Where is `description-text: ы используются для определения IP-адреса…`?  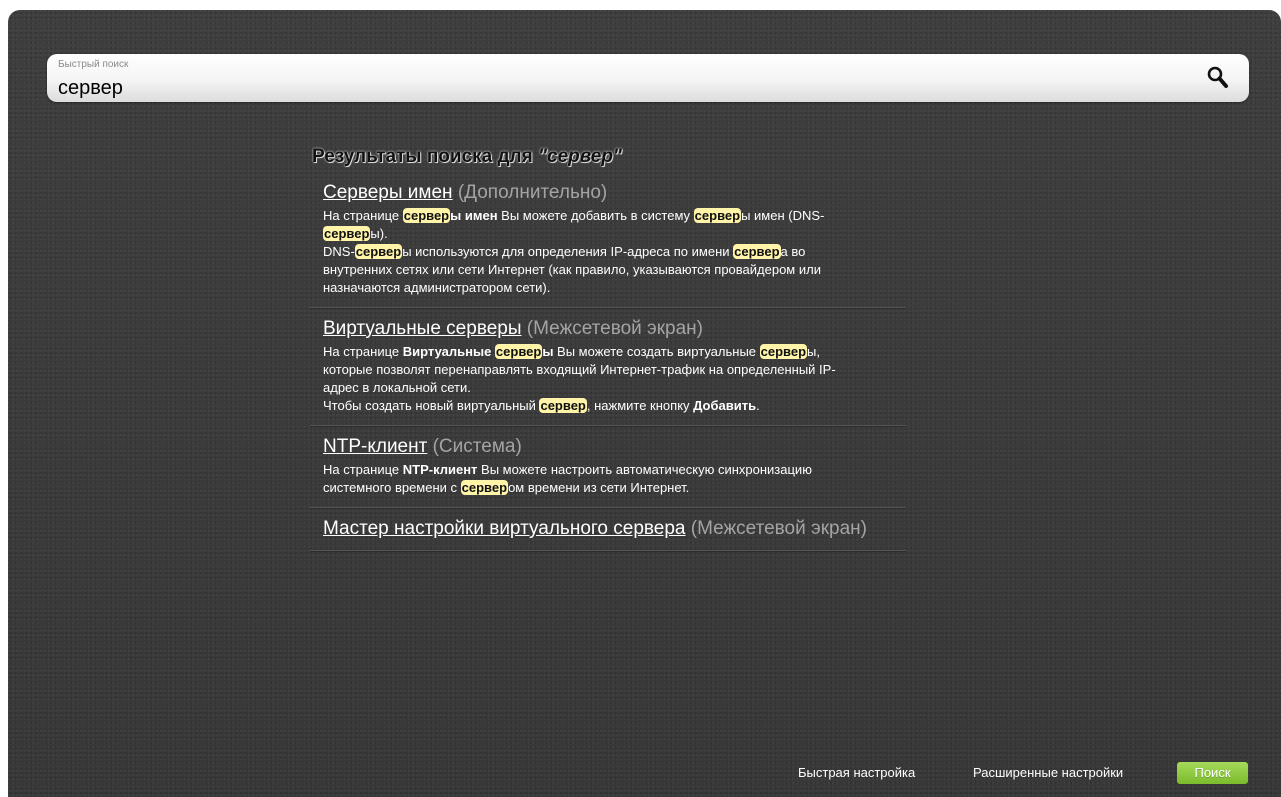 description-text: ы используются для определения IP-адреса… is located at coordinates (568, 251).